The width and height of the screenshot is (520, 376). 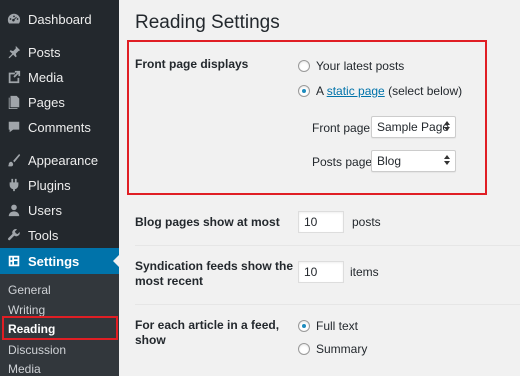 I want to click on blog-pages-label: Blog pages show at most, so click(x=207, y=222).